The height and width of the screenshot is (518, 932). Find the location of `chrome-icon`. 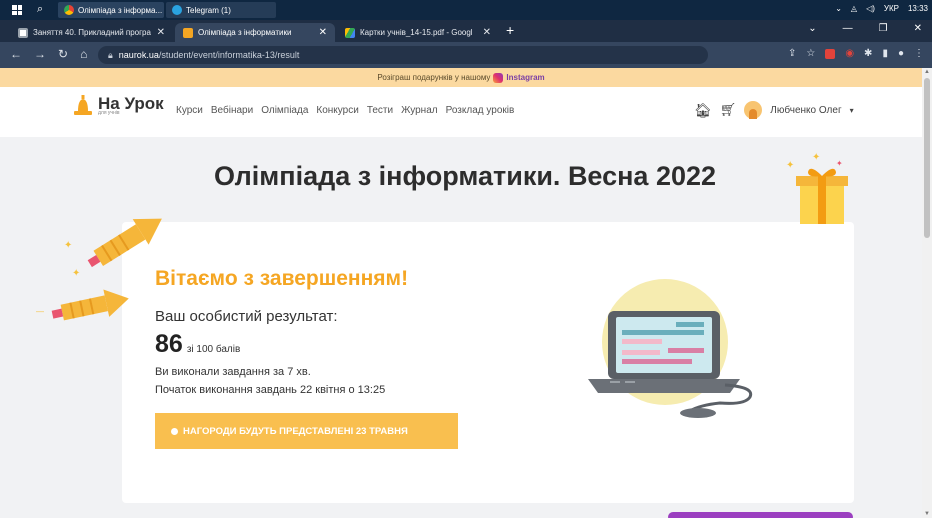

chrome-icon is located at coordinates (69, 10).